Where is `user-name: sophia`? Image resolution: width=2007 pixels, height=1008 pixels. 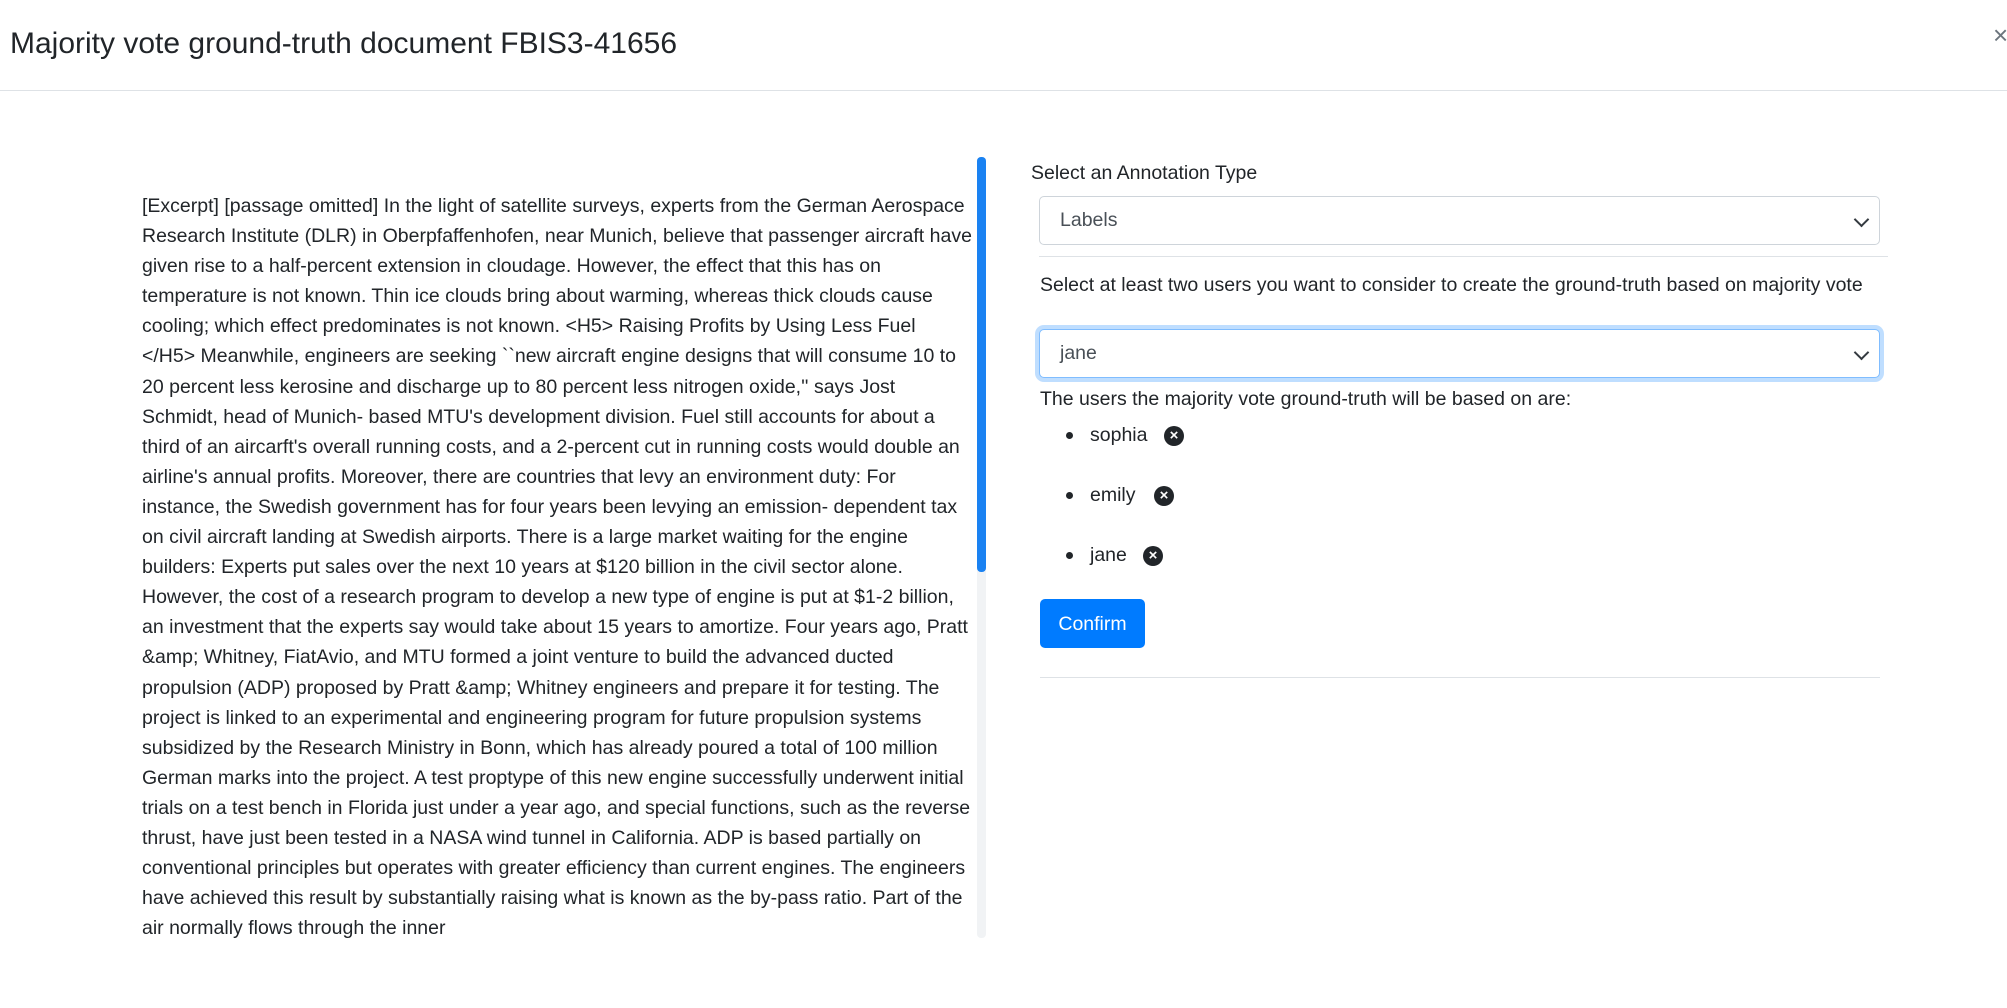
user-name: sophia is located at coordinates (1119, 435).